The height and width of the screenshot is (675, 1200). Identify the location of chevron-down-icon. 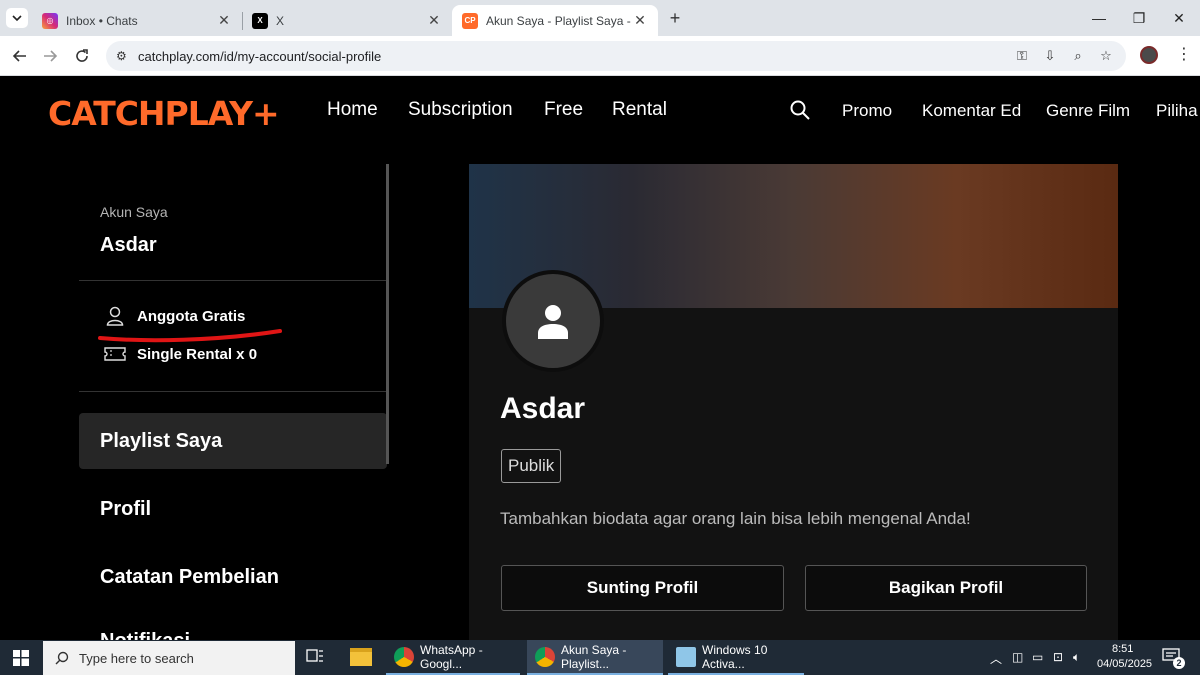
(17, 18).